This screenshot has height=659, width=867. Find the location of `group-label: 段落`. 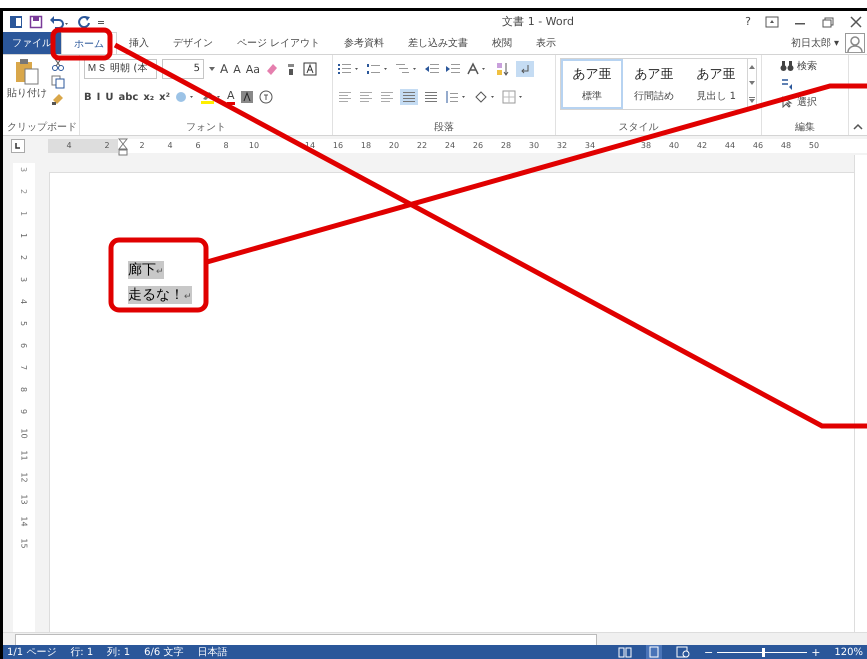

group-label: 段落 is located at coordinates (444, 127).